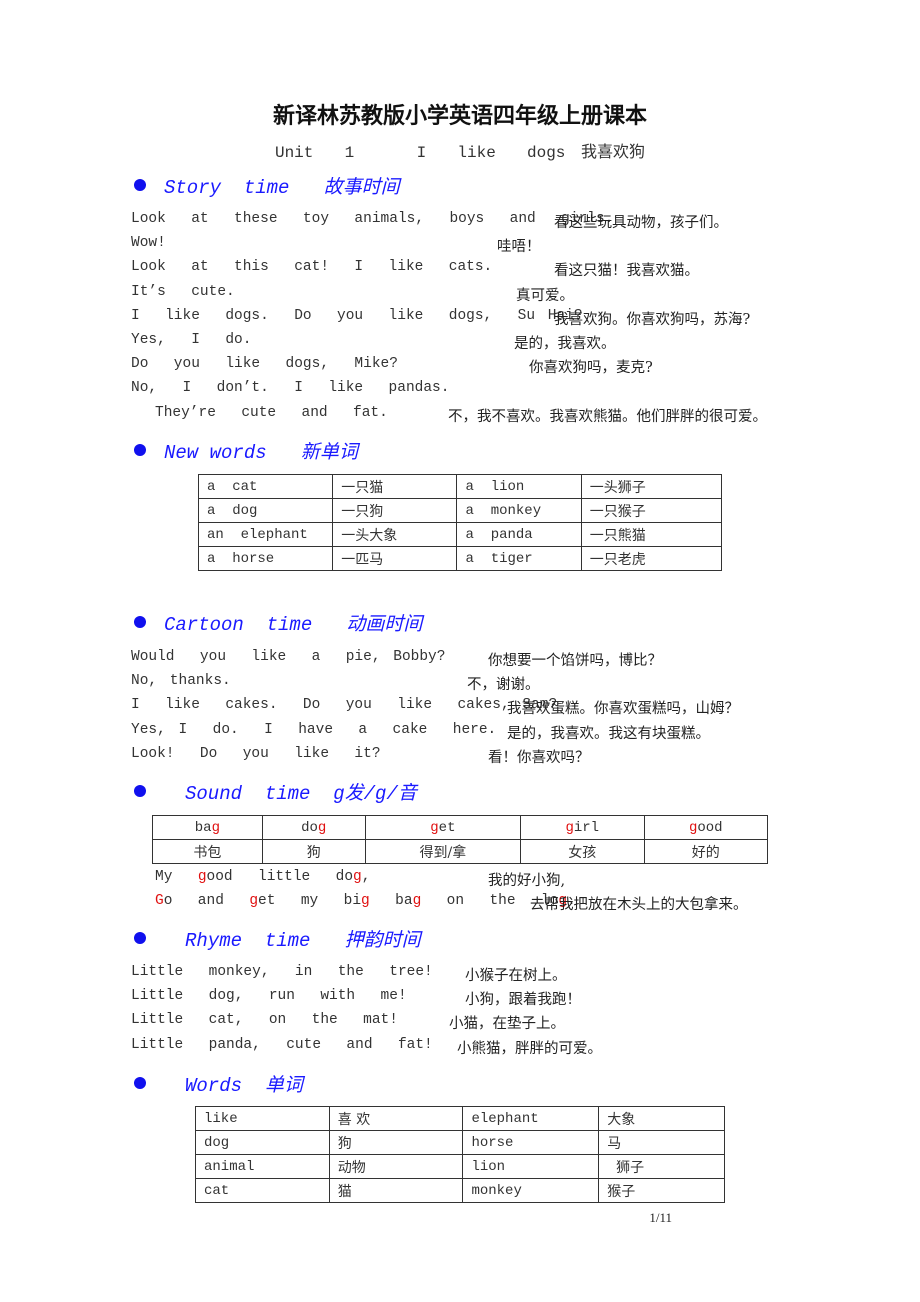  What do you see at coordinates (313, 827) in the screenshot?
I see `sound-word-cell: dog` at bounding box center [313, 827].